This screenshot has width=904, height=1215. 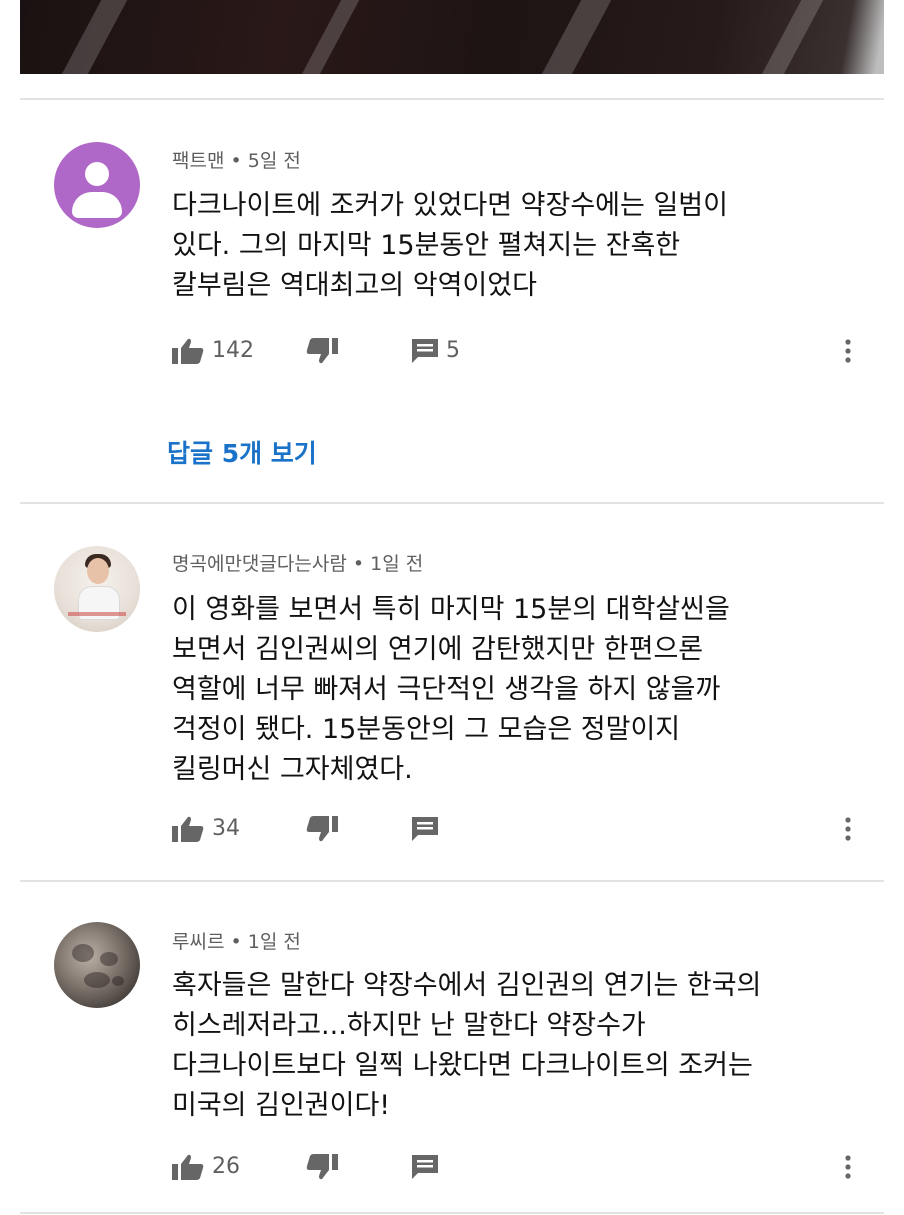 I want to click on comment-text-line: 다크나이트보다 일찍 나왔다면 다크나이트의 조커는, so click(x=462, y=1065).